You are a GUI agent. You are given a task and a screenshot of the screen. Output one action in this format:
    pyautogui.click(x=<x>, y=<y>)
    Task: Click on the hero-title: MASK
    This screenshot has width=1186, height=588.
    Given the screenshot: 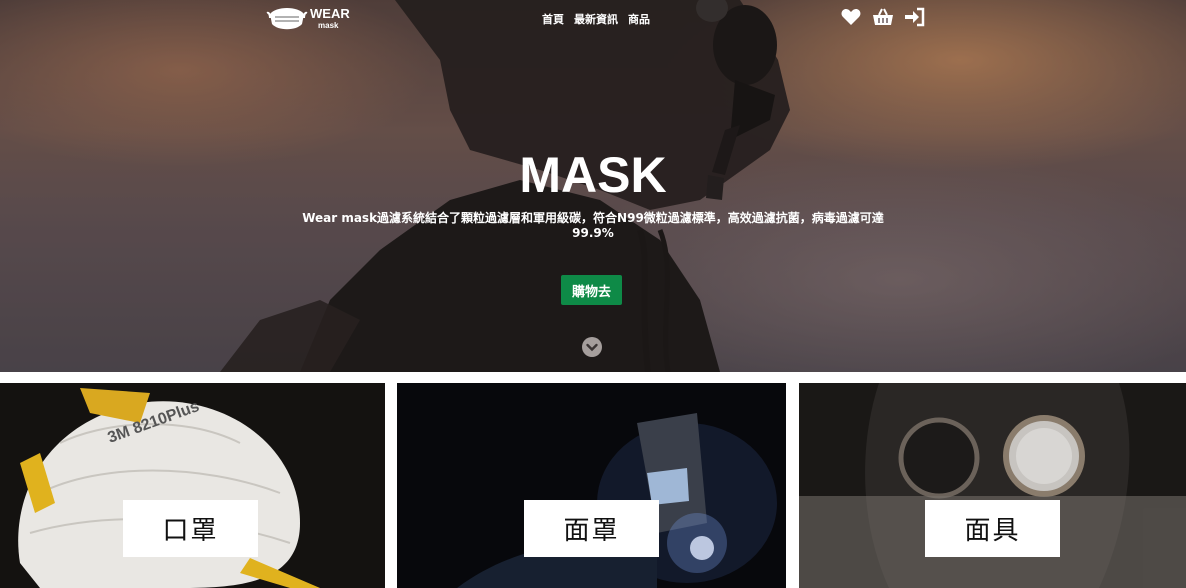 What is the action you would take?
    pyautogui.click(x=593, y=175)
    